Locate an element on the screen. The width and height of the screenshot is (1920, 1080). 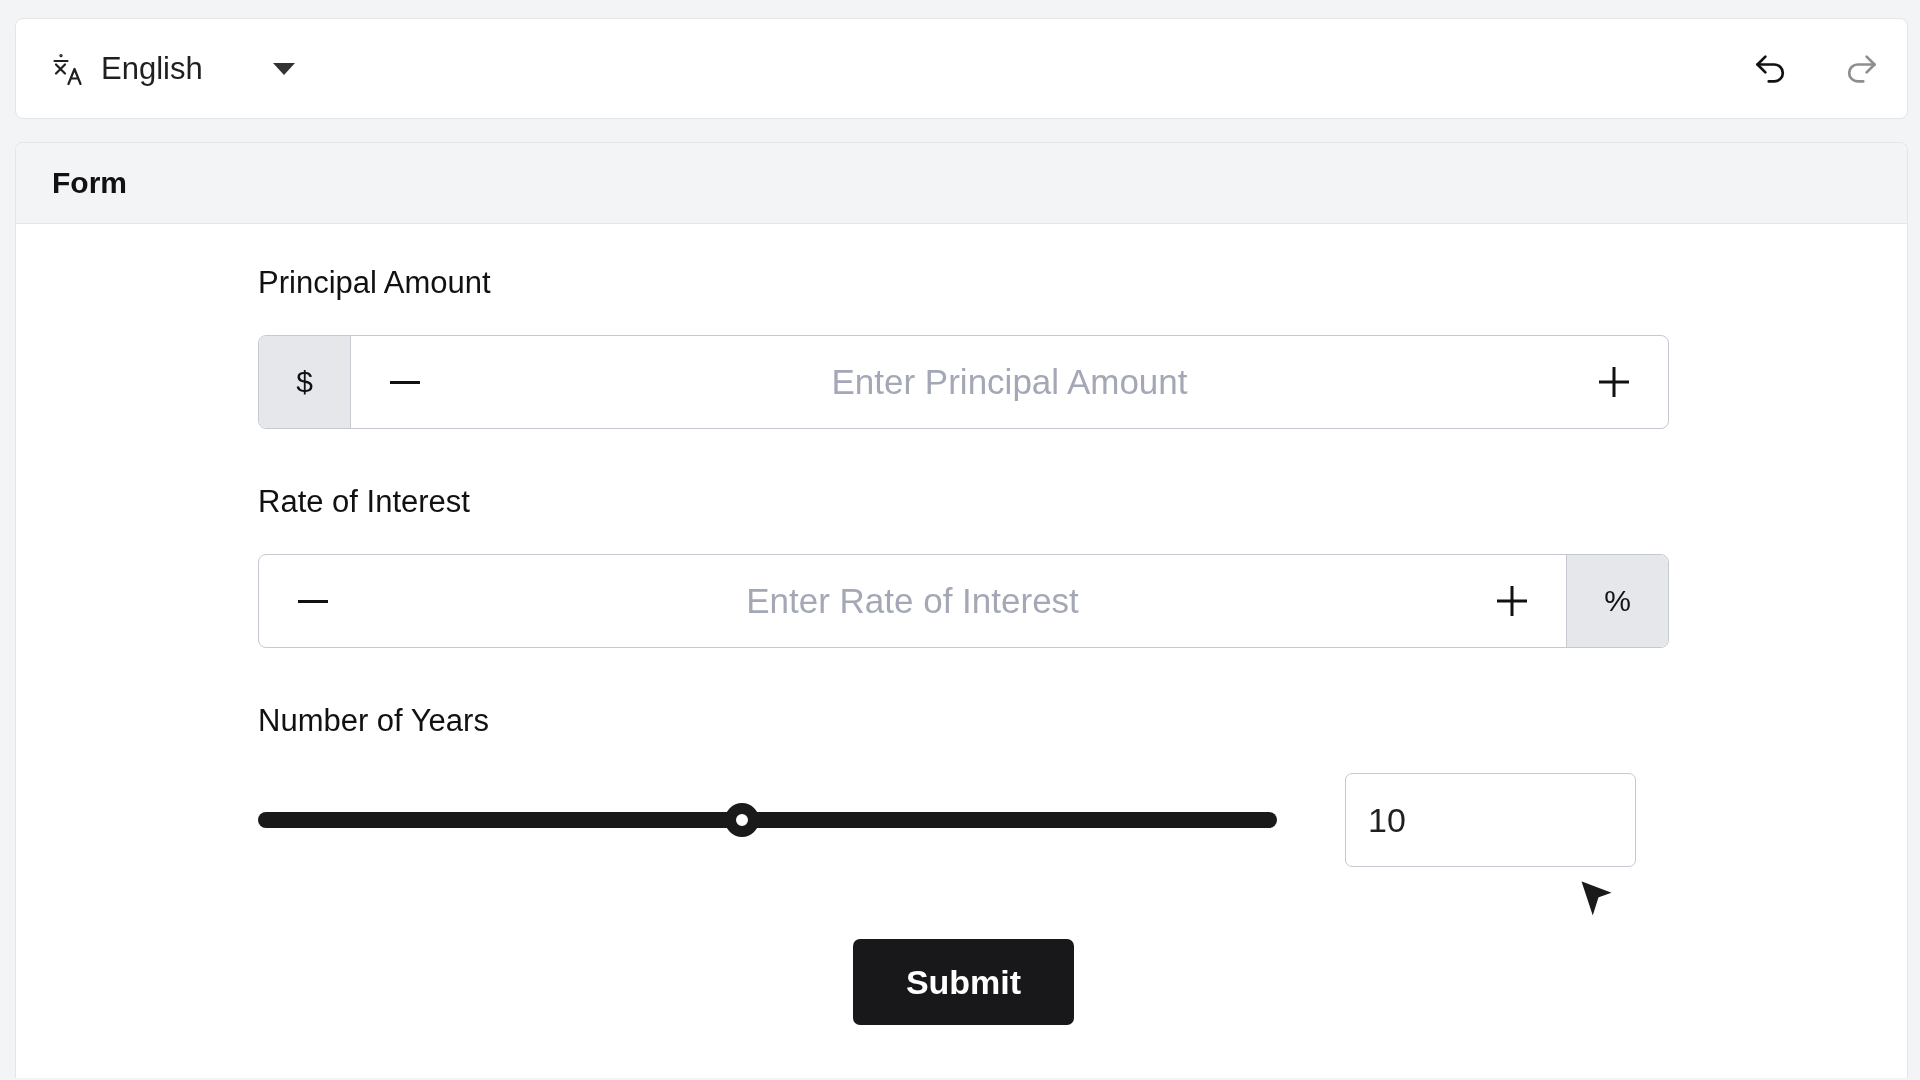
field-label: Principal Amount is located at coordinates (374, 283).